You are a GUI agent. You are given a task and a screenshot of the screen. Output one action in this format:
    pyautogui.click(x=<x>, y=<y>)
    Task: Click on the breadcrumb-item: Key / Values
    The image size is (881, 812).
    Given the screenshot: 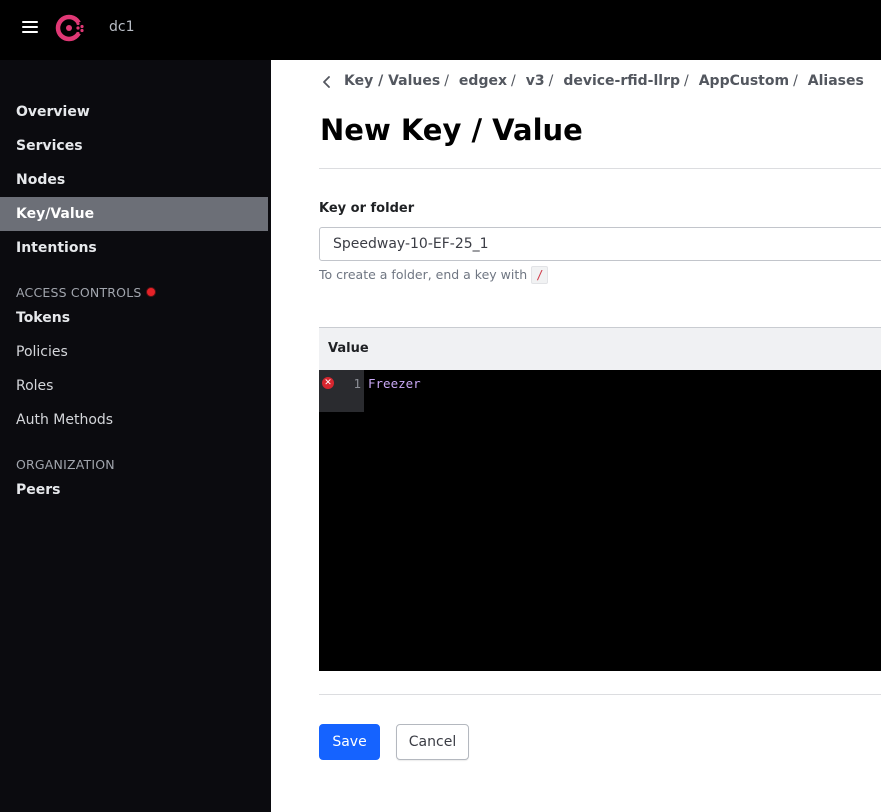 What is the action you would take?
    pyautogui.click(x=392, y=81)
    